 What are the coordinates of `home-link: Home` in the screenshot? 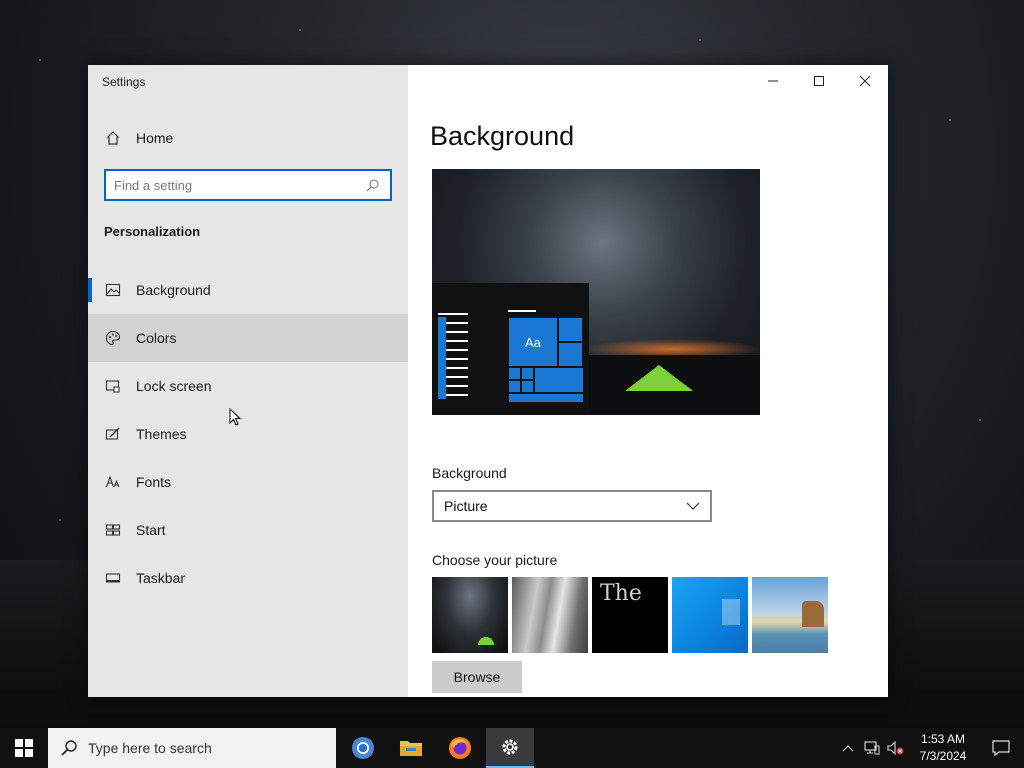 It's located at (138, 138).